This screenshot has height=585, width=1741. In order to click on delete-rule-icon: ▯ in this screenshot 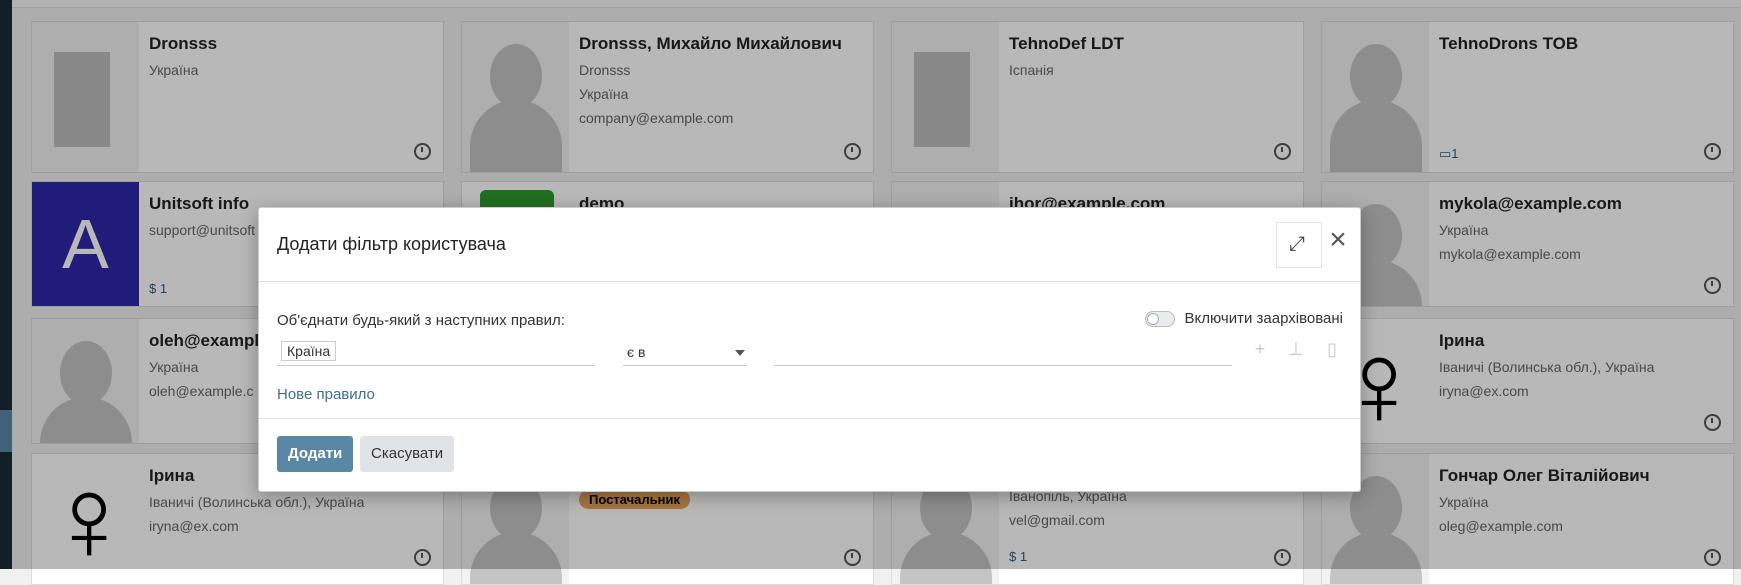, I will do `click(1332, 349)`.